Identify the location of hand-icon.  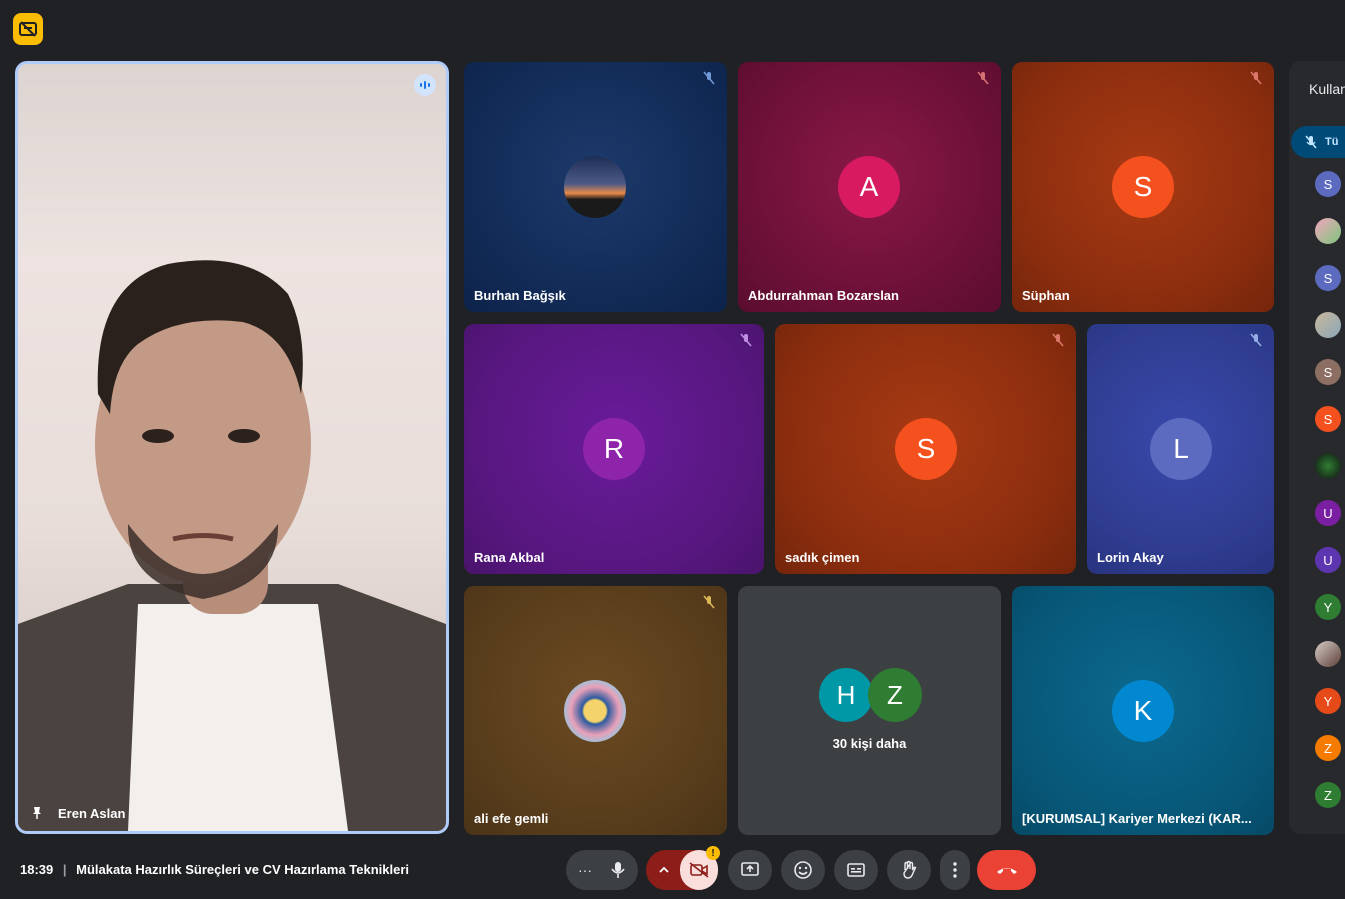
(910, 869).